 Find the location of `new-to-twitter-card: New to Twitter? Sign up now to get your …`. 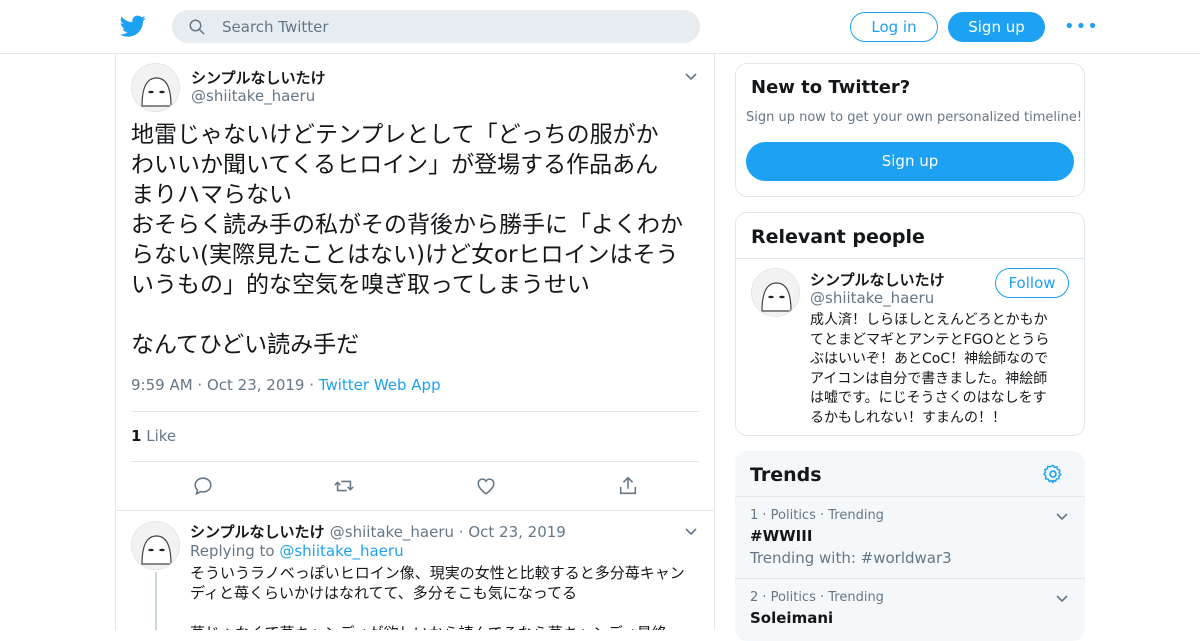

new-to-twitter-card: New to Twitter? Sign up now to get your … is located at coordinates (910, 130).